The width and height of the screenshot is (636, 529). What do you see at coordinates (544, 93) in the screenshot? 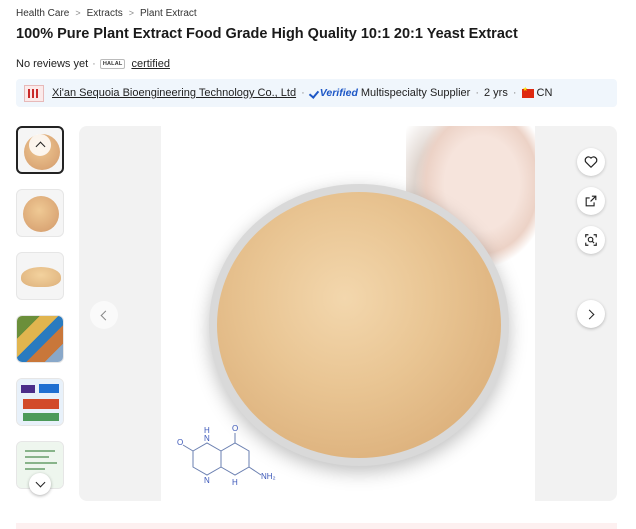
I see `supplier-country: CN` at bounding box center [544, 93].